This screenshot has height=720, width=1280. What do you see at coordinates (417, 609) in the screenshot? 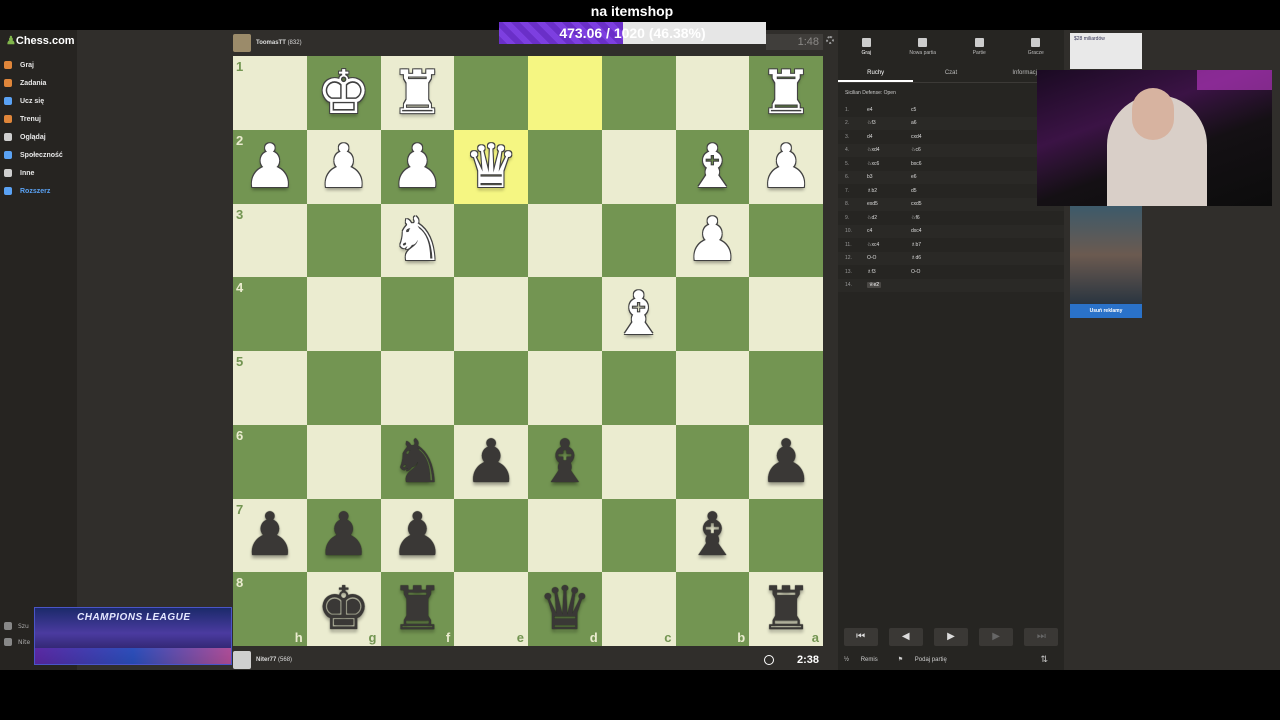
I see `board-square: f ♜` at bounding box center [417, 609].